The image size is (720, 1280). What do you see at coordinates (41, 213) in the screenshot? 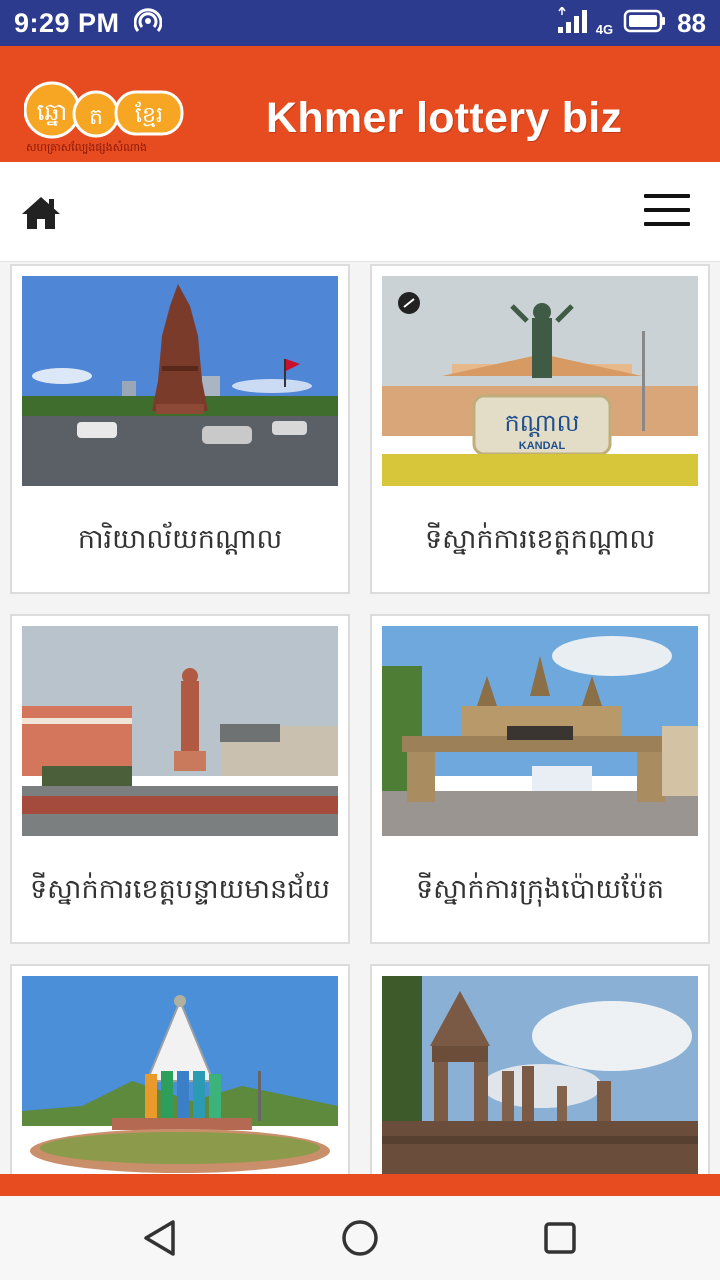
I see `home-icon` at bounding box center [41, 213].